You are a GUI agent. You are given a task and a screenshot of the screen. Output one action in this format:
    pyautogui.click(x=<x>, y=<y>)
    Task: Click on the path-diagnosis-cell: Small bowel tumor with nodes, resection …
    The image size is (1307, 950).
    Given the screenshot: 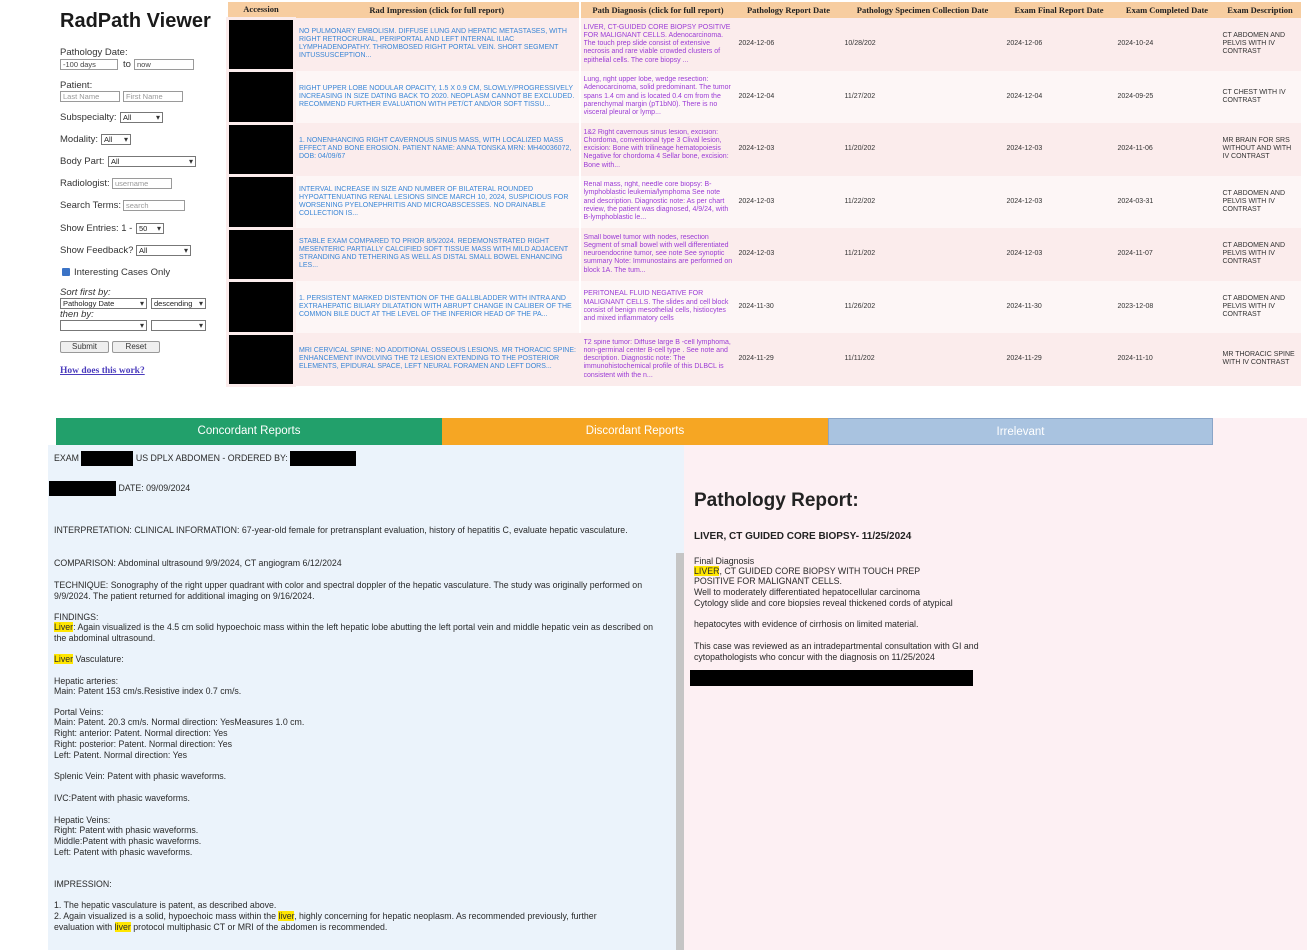 What is the action you would take?
    pyautogui.click(x=658, y=254)
    